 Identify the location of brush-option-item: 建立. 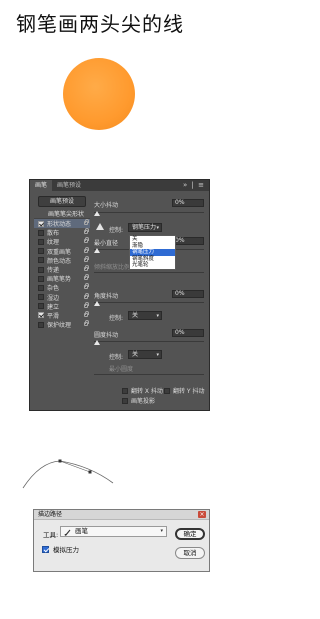
(62, 306).